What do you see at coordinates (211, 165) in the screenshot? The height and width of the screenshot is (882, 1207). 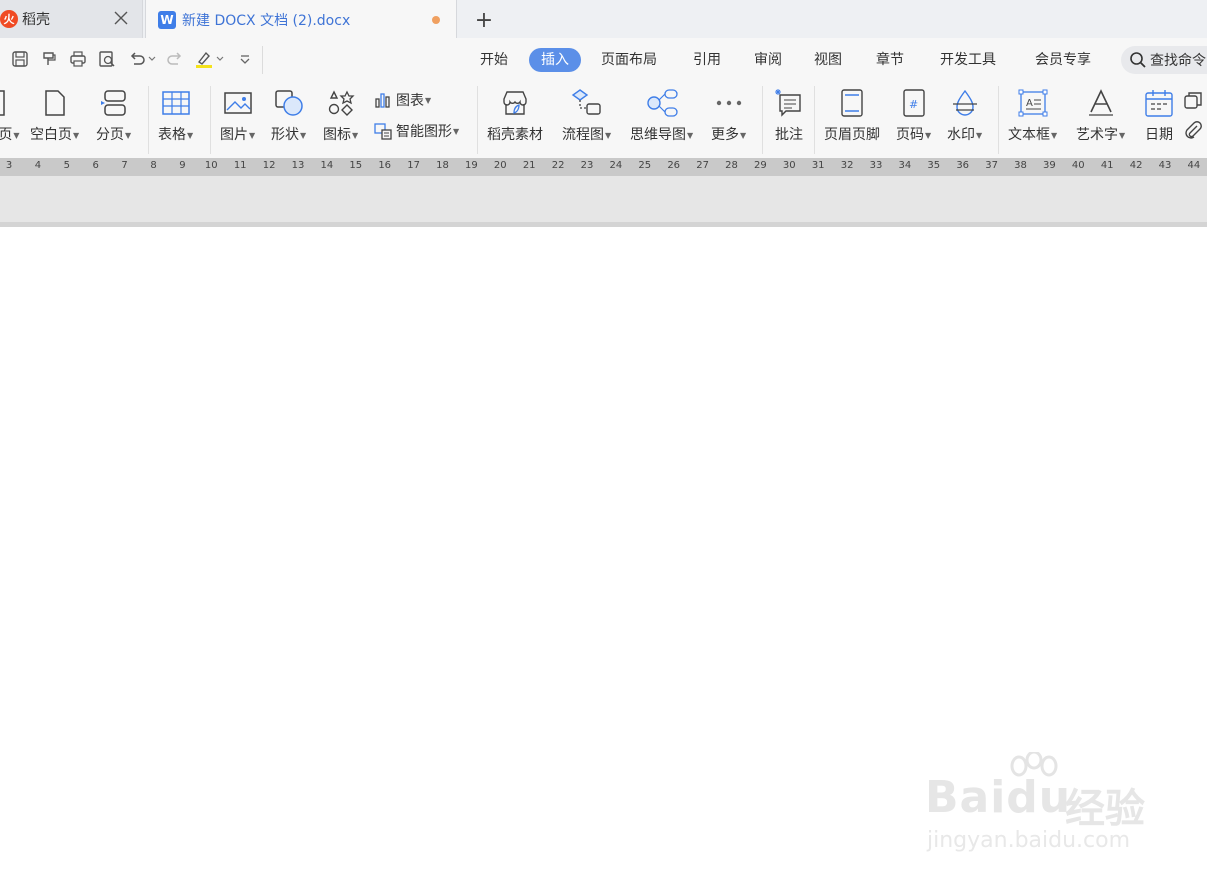 I see `ruler-tick-label: 10` at bounding box center [211, 165].